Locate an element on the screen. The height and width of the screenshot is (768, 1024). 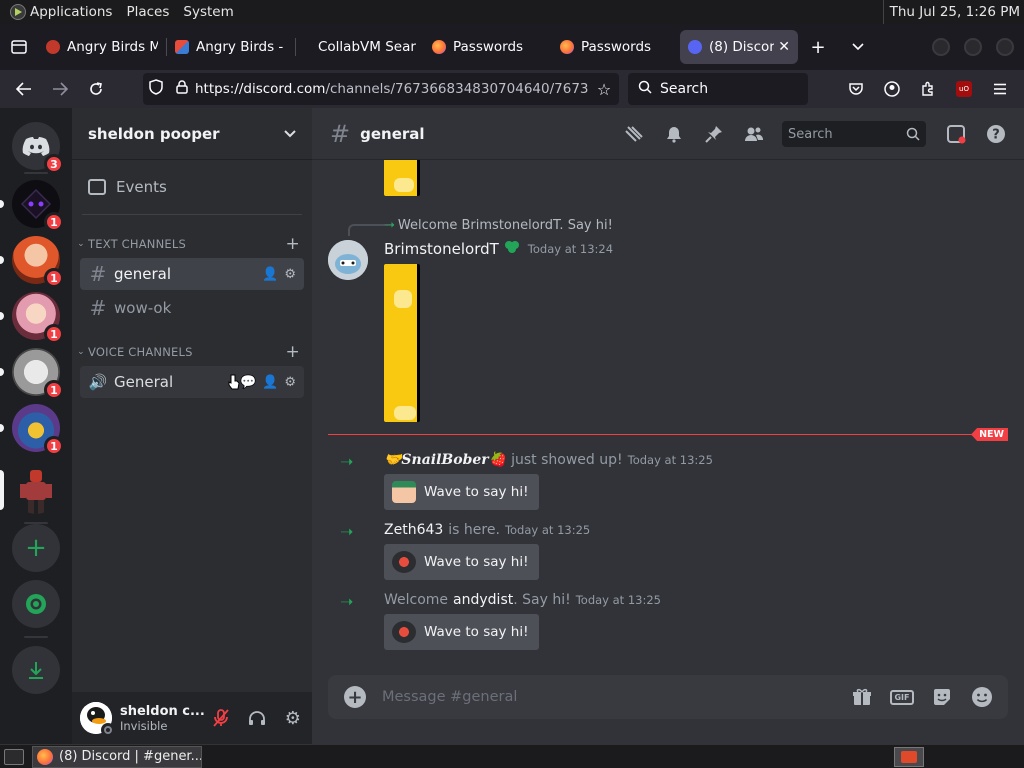
pocket-button is located at coordinates (856, 89).